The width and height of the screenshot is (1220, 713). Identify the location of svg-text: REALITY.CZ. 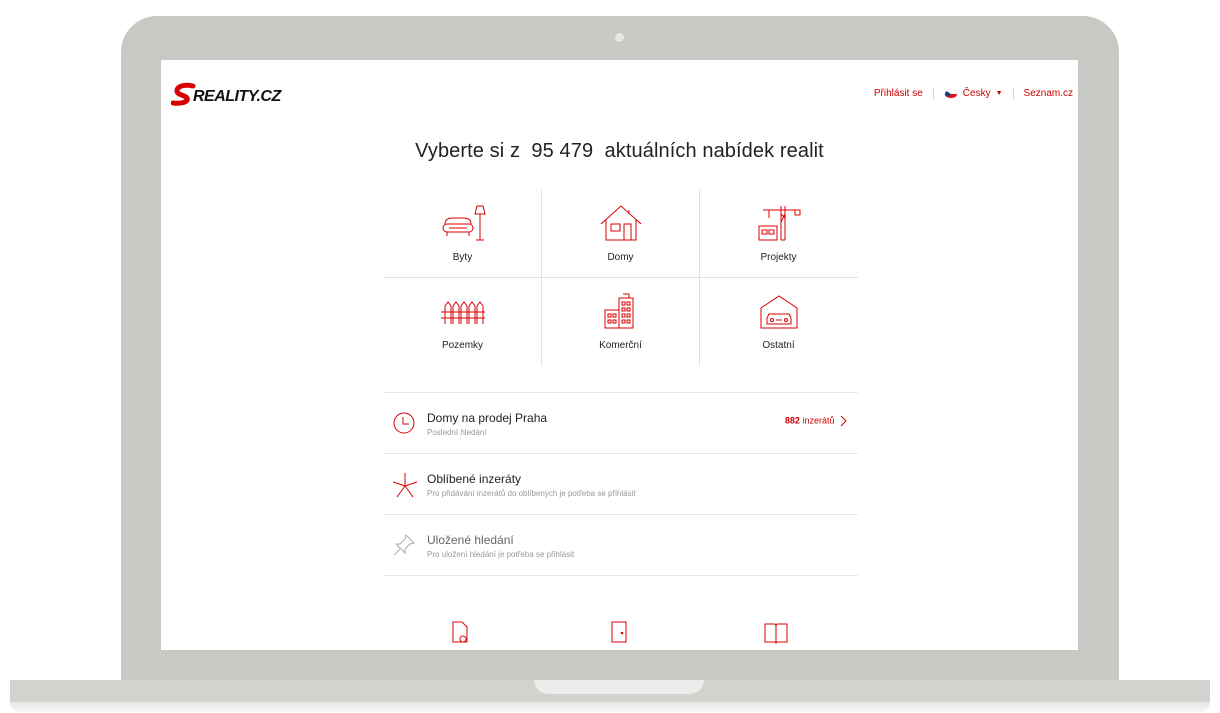
(237, 96).